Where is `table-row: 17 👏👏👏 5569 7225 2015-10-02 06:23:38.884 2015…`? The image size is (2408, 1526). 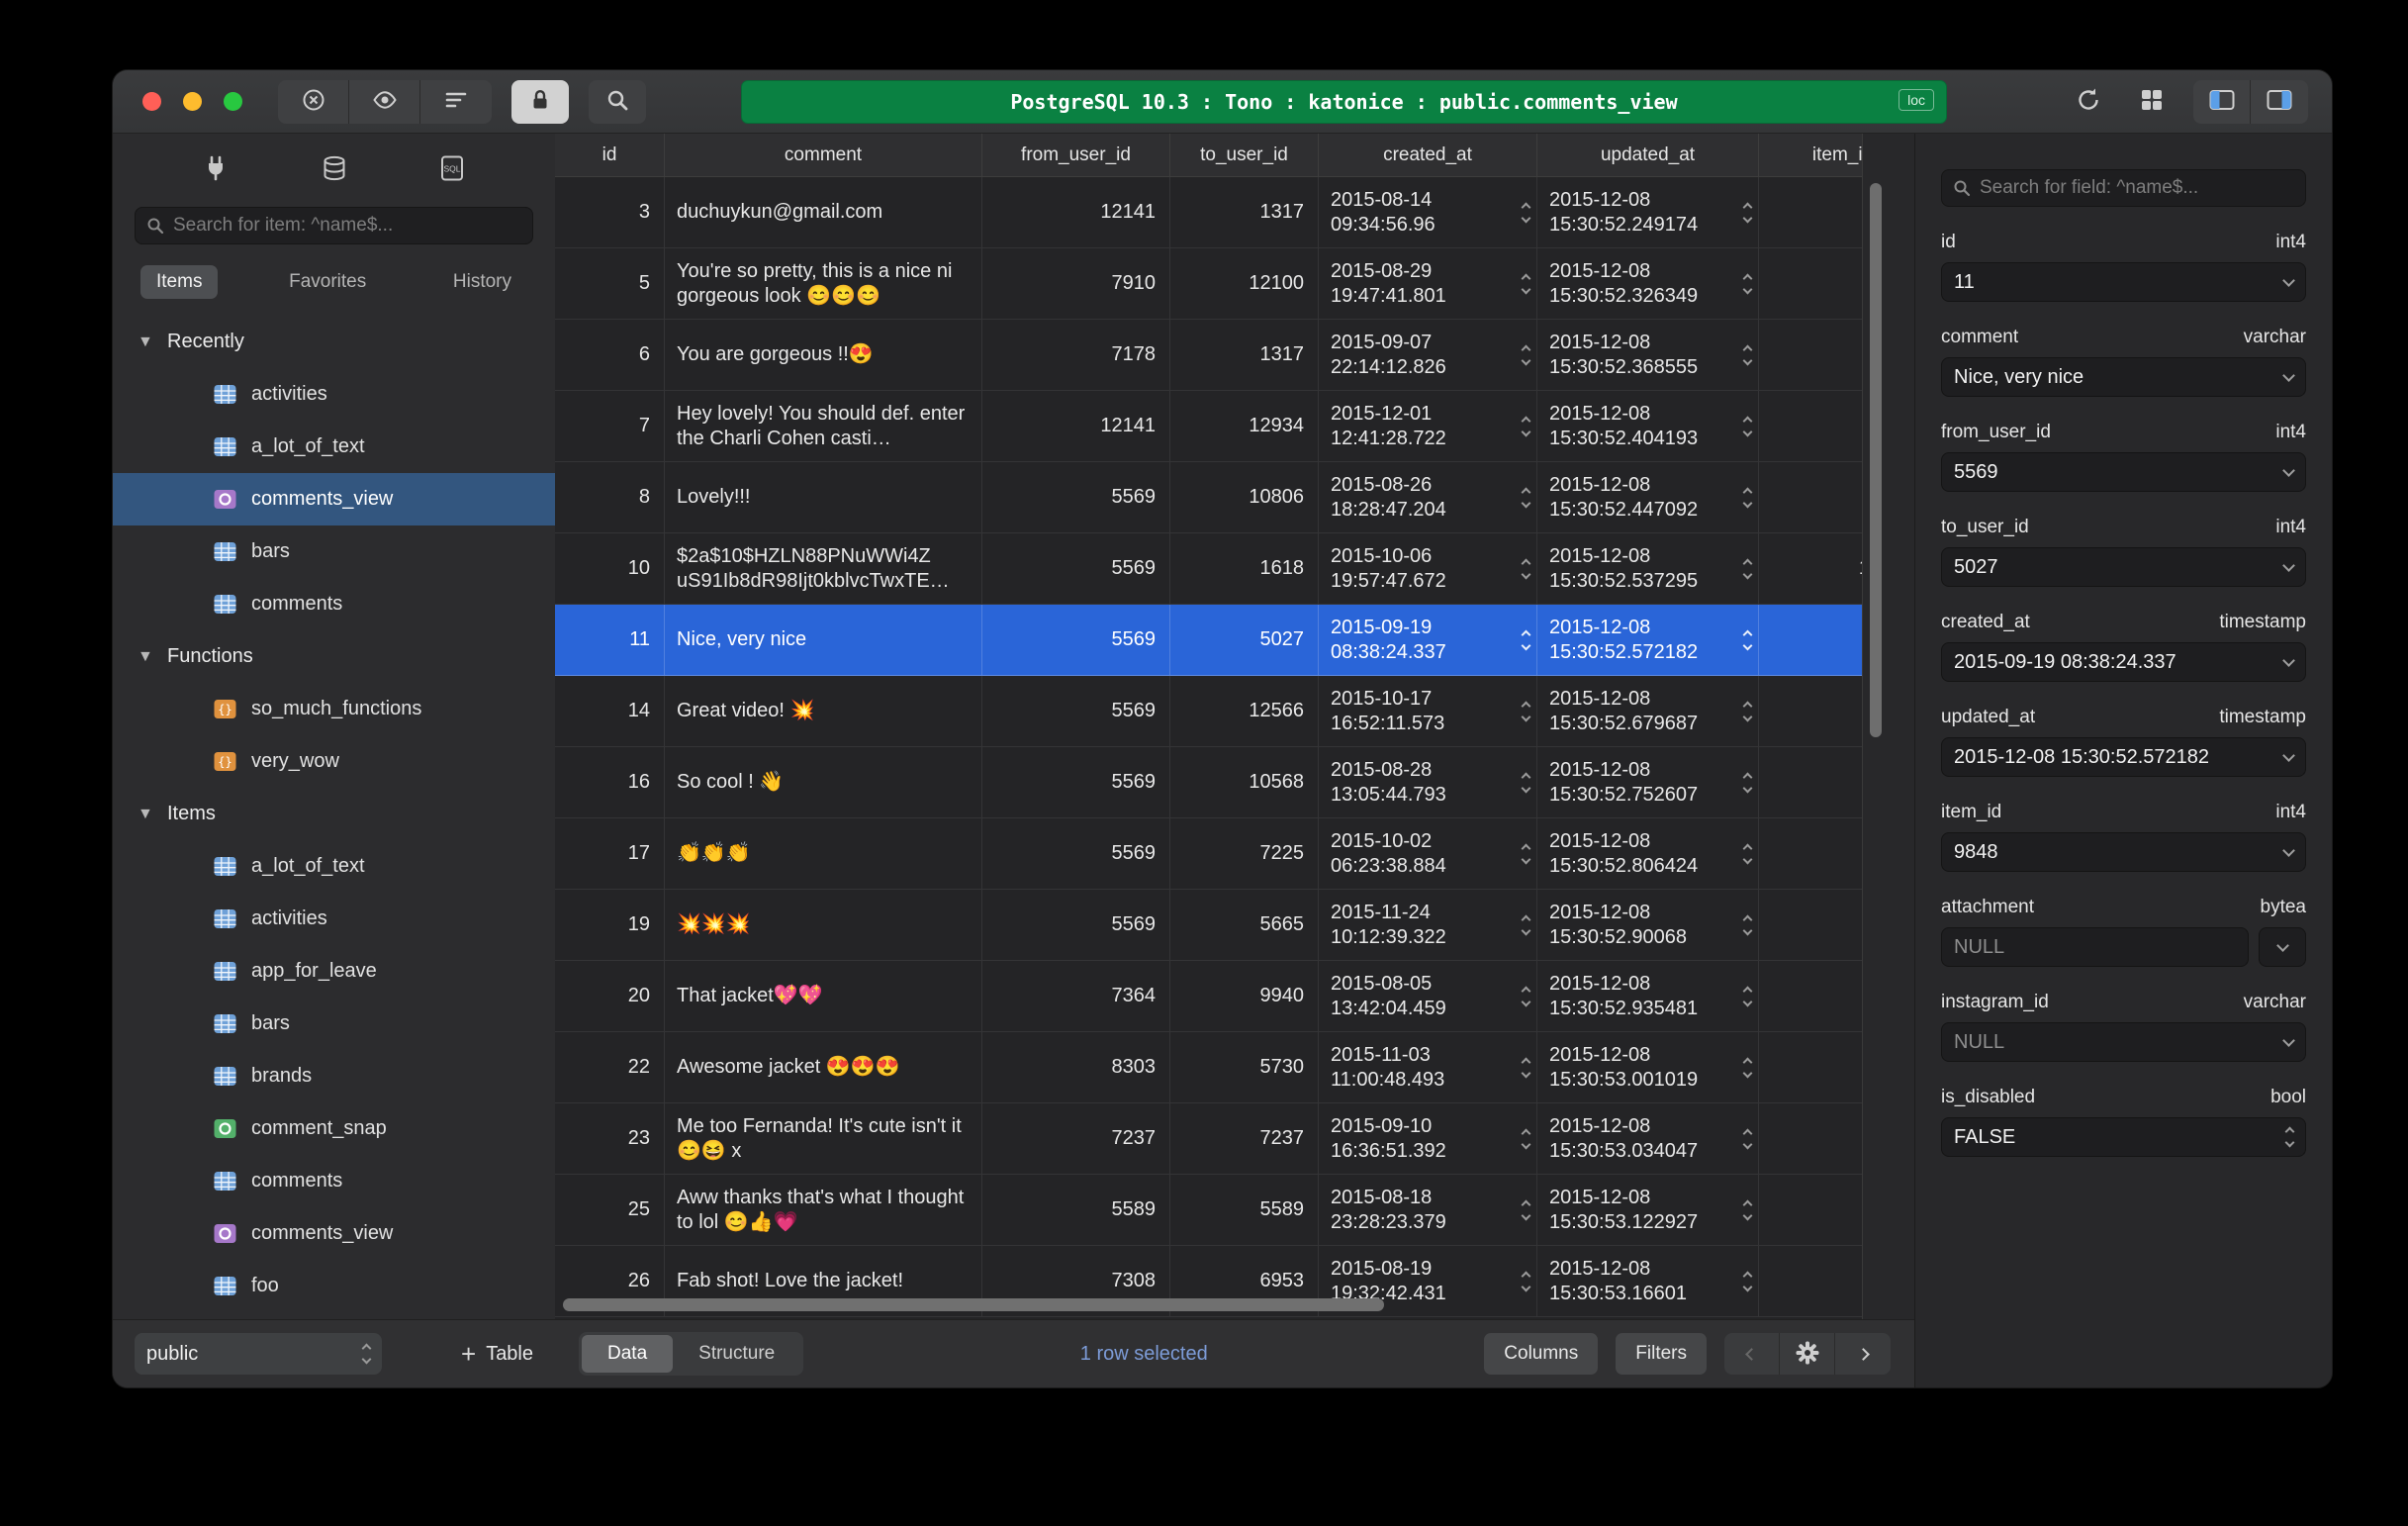 table-row: 17 👏👏👏 5569 7225 2015-10-02 06:23:38.884 2015… is located at coordinates (1209, 854).